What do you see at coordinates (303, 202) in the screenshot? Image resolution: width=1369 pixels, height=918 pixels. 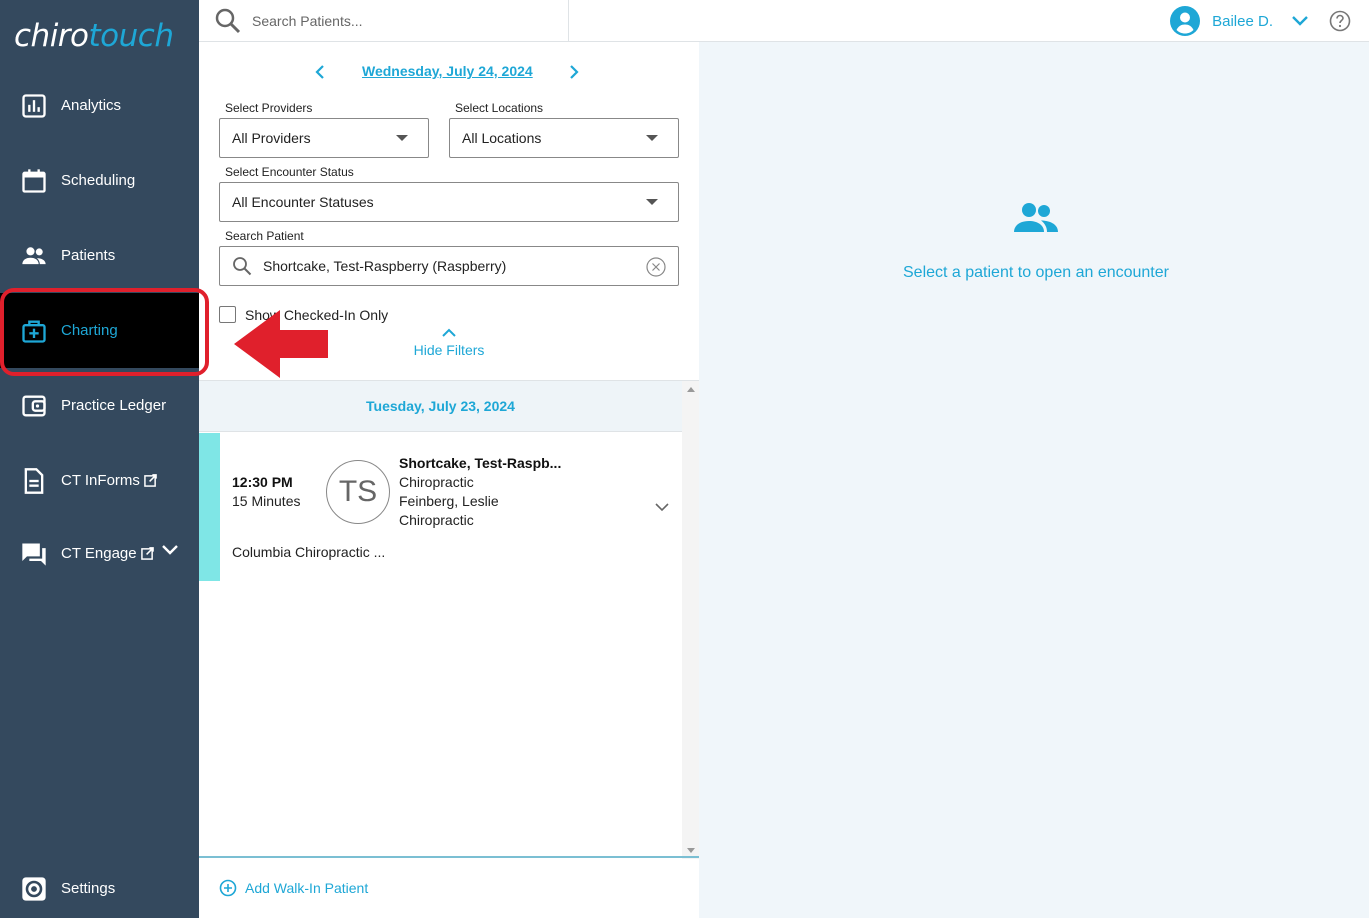 I see `encounter-status-value: All Encounter Statuses` at bounding box center [303, 202].